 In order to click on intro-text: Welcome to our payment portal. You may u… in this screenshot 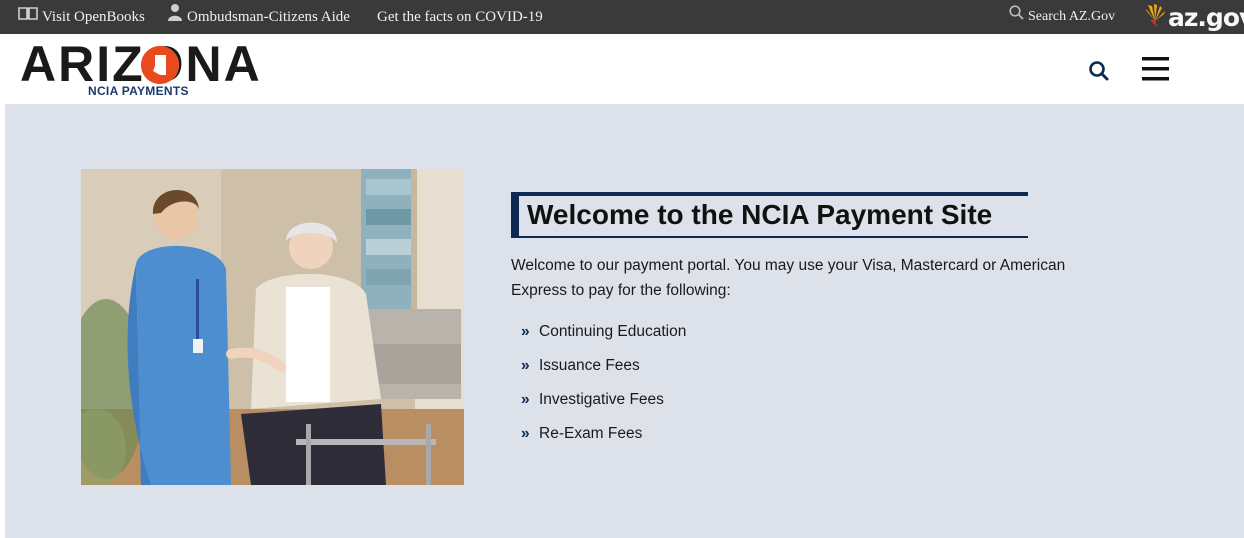, I will do `click(788, 278)`.